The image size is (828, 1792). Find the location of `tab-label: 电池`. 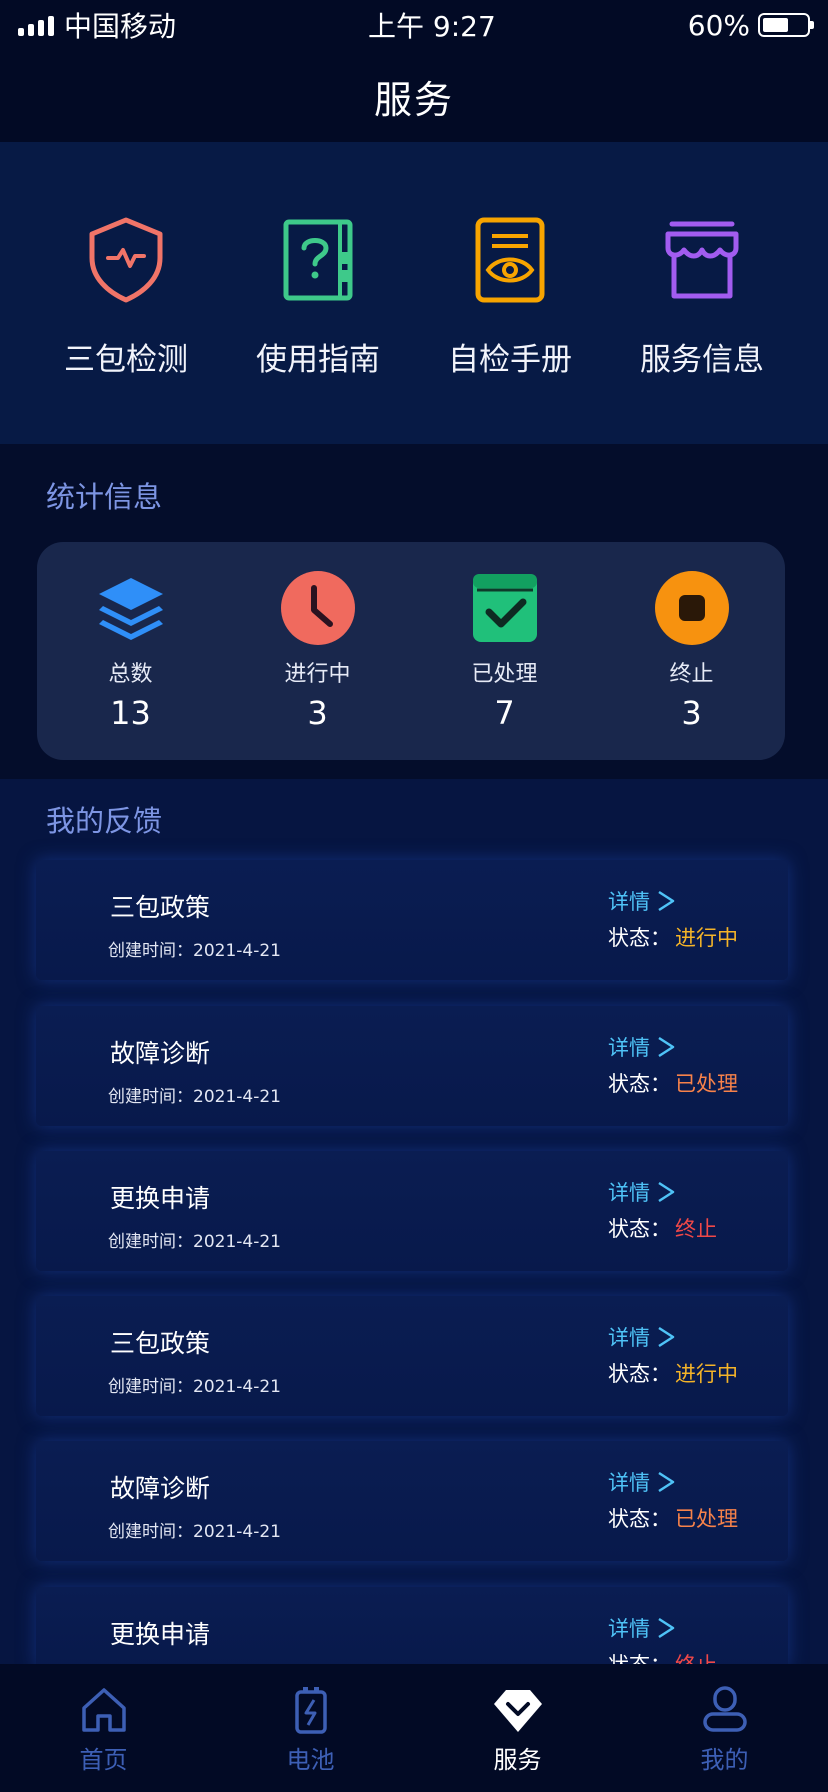

tab-label: 电池 is located at coordinates (310, 1760).